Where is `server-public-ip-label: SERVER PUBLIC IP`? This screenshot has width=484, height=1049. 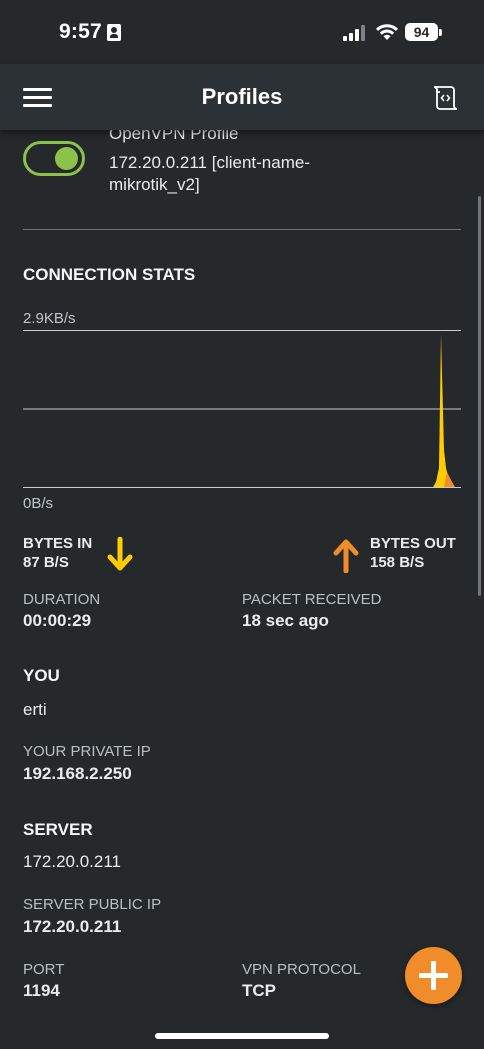 server-public-ip-label: SERVER PUBLIC IP is located at coordinates (92, 904).